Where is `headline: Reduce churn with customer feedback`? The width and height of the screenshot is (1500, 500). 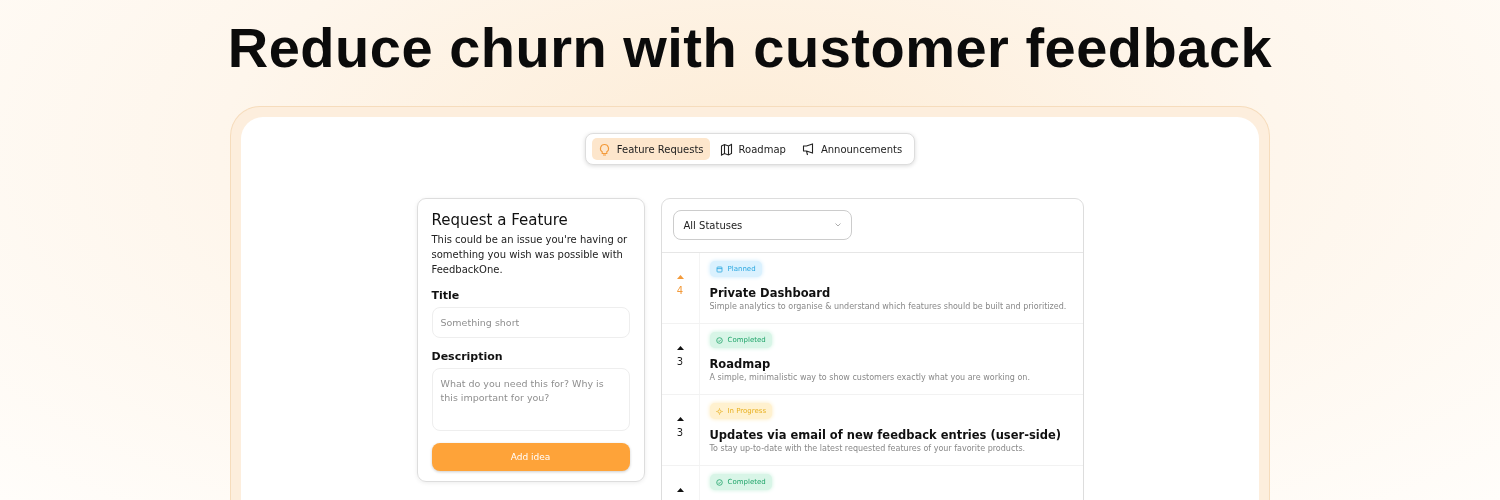 headline: Reduce churn with customer feedback is located at coordinates (750, 47).